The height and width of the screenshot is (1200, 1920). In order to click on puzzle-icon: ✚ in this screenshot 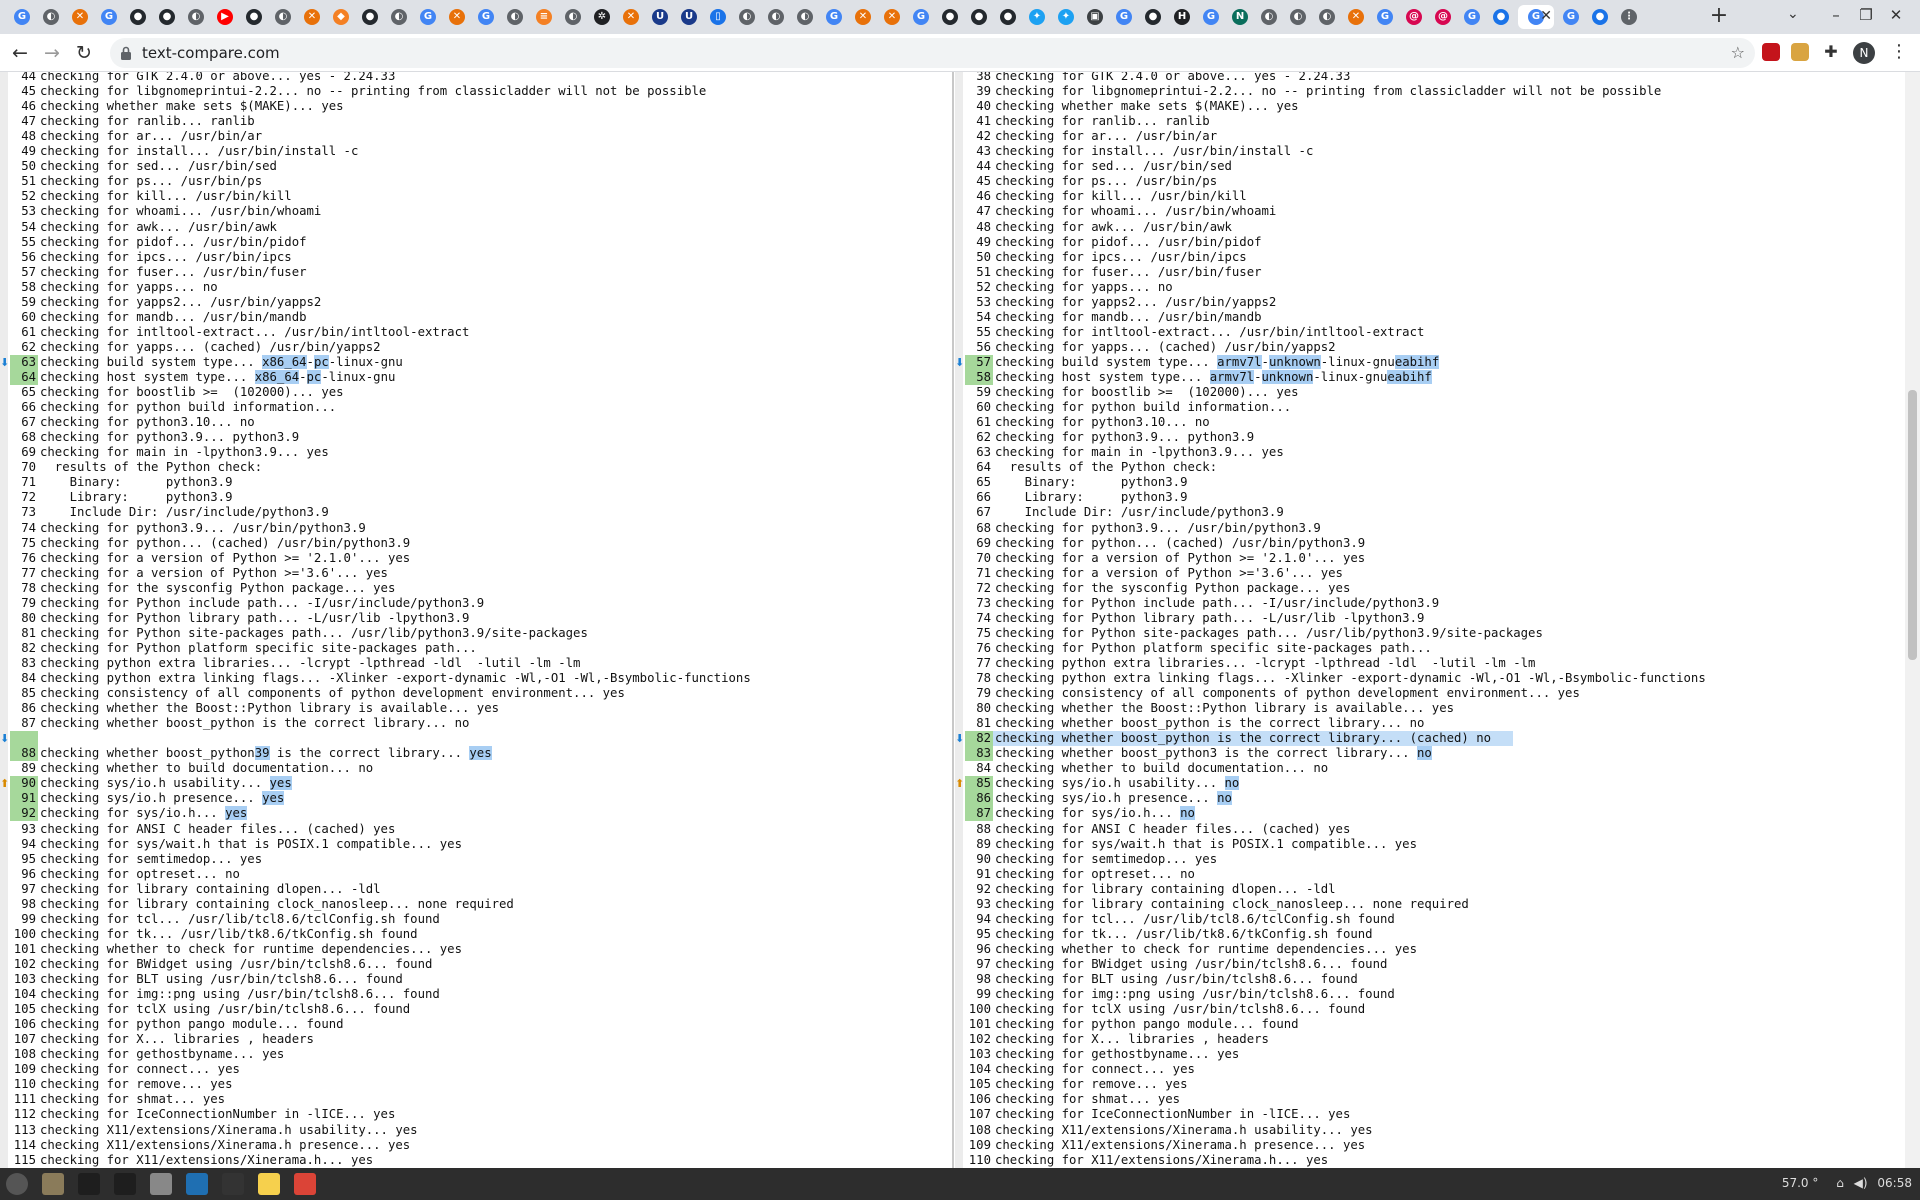, I will do `click(1831, 52)`.